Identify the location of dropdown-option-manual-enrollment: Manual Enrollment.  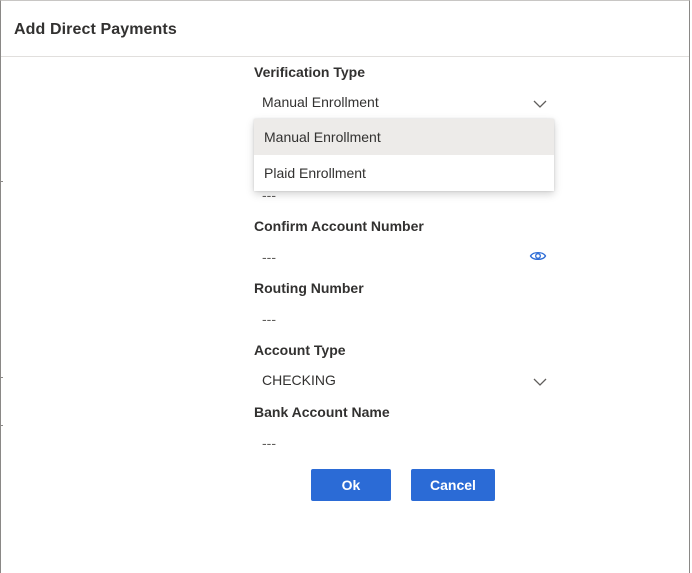
(404, 137).